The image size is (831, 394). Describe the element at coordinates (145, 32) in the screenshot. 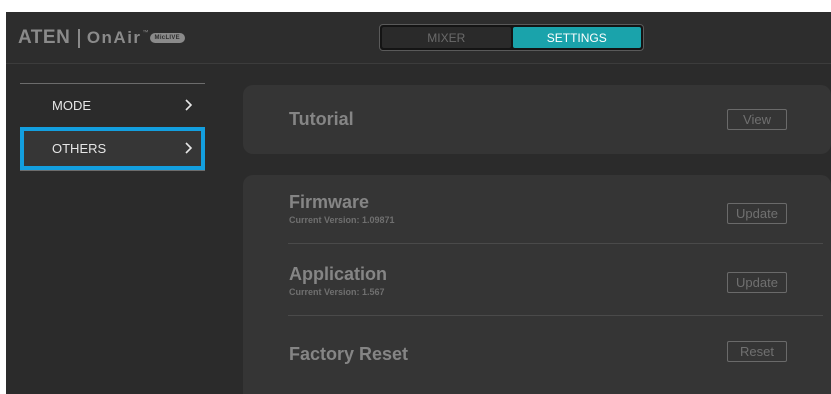

I see `logo-trademark: ™` at that location.